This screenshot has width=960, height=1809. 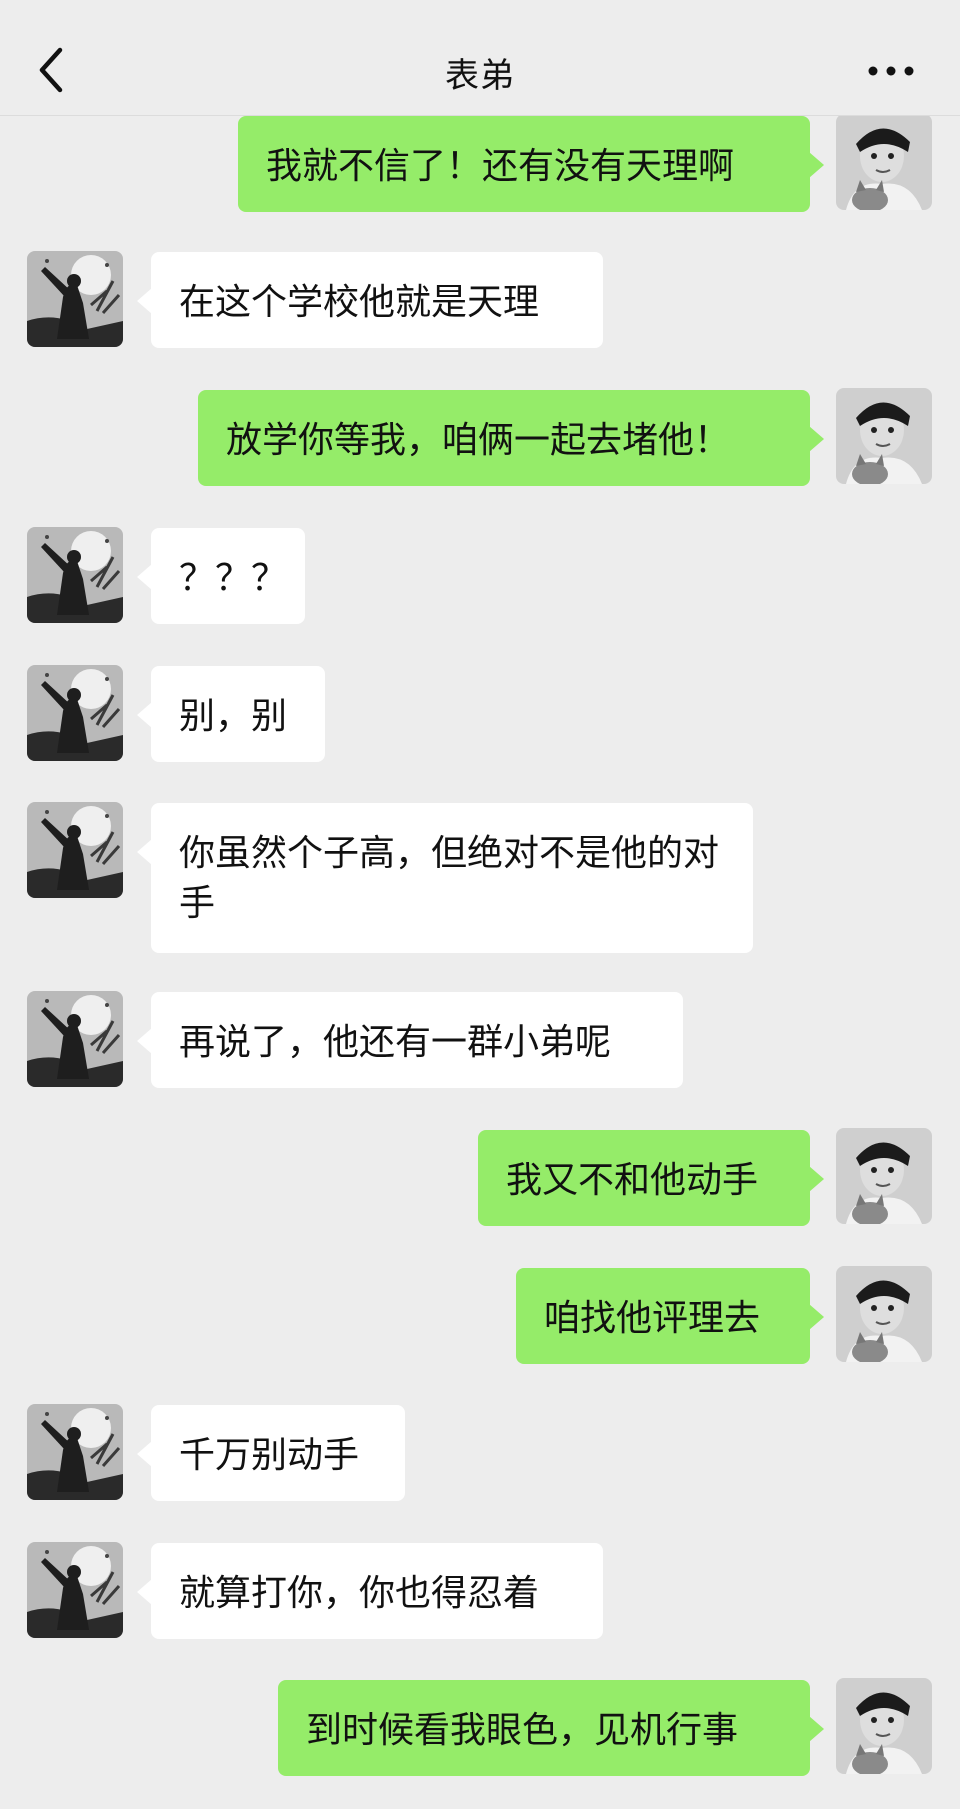 I want to click on my-message-bubble: 咱找他评理去, so click(x=670, y=1316).